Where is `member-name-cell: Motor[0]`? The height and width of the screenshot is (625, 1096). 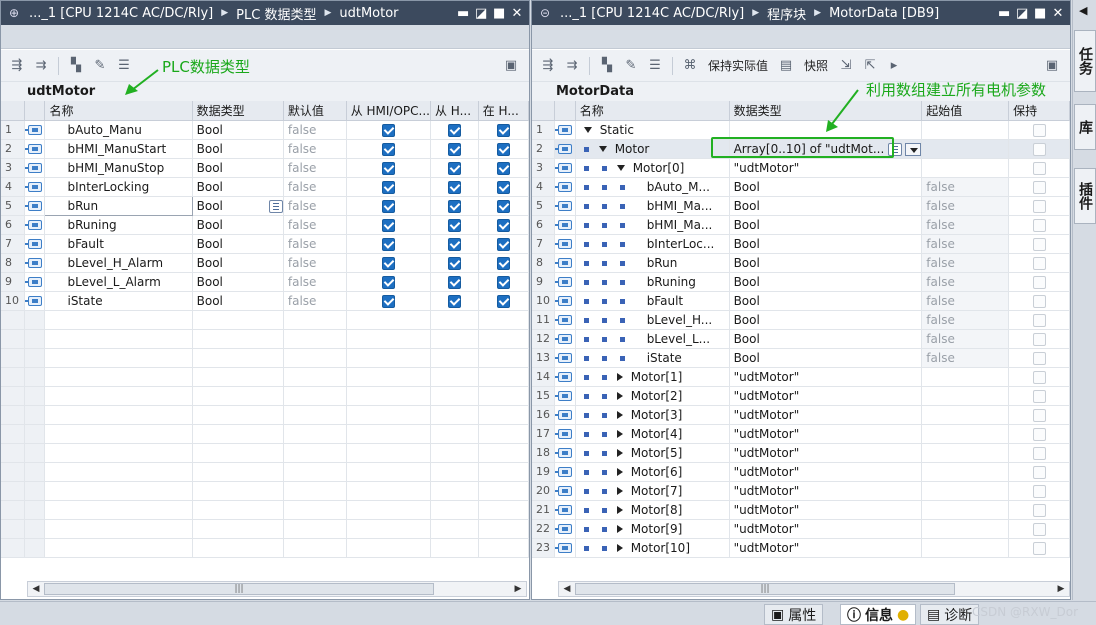 member-name-cell: Motor[0] is located at coordinates (652, 168).